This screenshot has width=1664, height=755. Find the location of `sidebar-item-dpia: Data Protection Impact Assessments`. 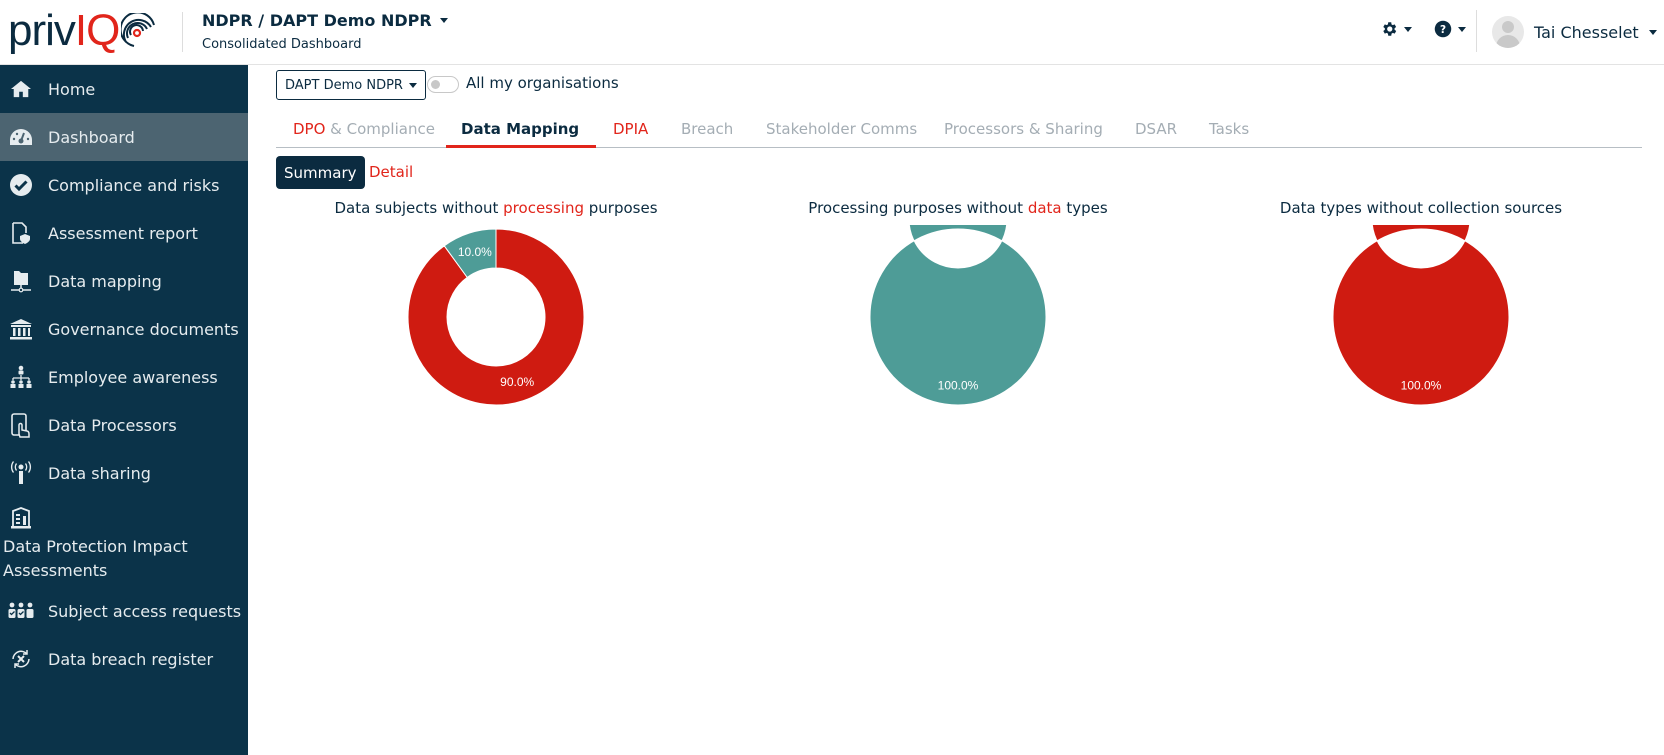

sidebar-item-dpia: Data Protection Impact Assessments is located at coordinates (124, 542).